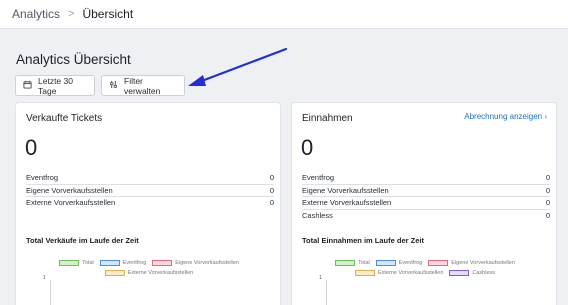 The height and width of the screenshot is (305, 568). I want to click on filter-manage-label: Filter verwalten, so click(142, 85).